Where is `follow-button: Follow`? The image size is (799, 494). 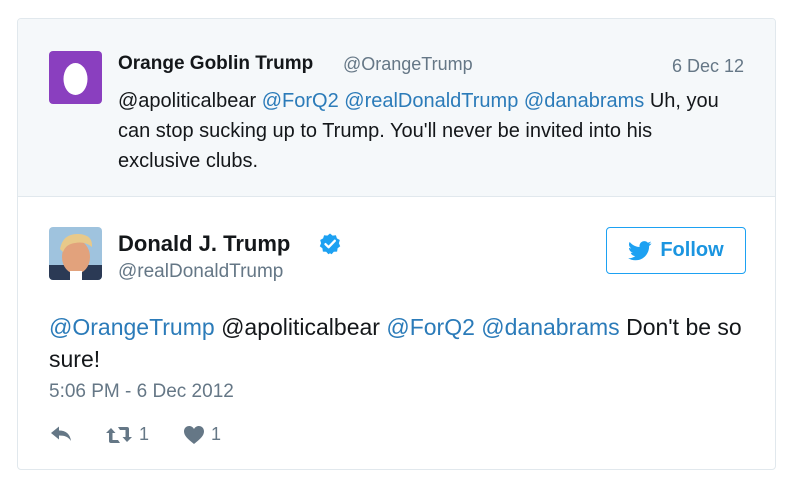
follow-button: Follow is located at coordinates (676, 250).